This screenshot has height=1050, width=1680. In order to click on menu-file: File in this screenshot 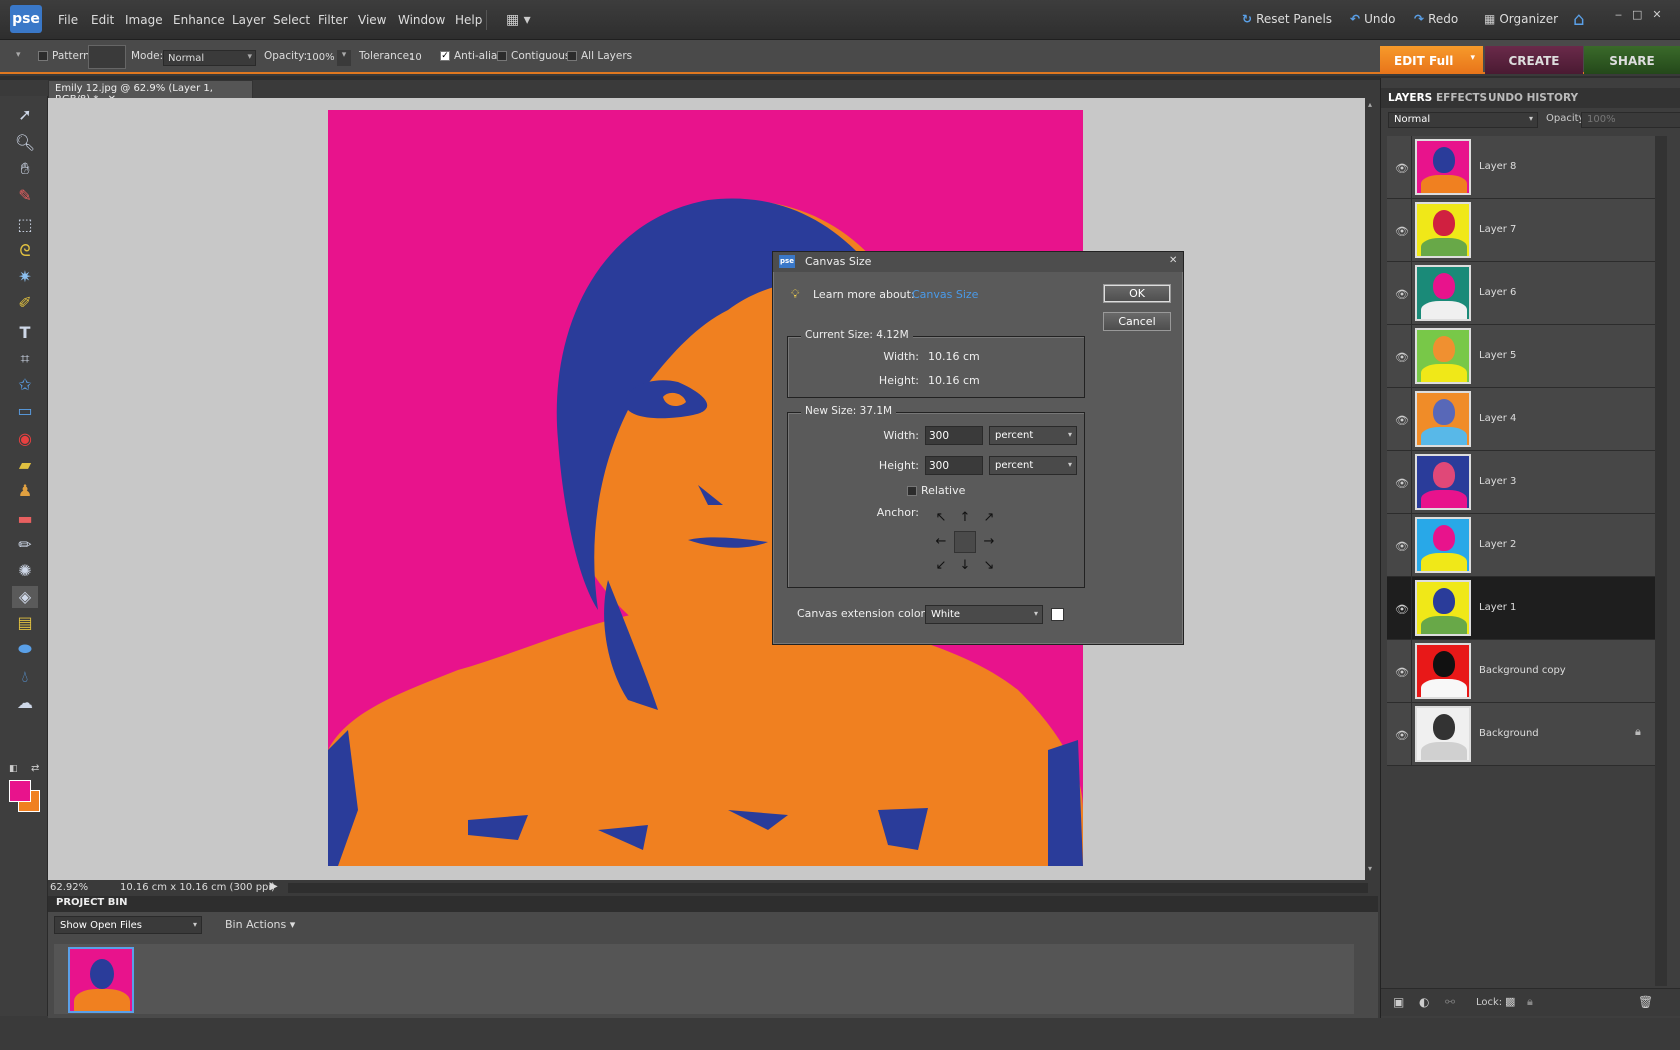, I will do `click(68, 20)`.